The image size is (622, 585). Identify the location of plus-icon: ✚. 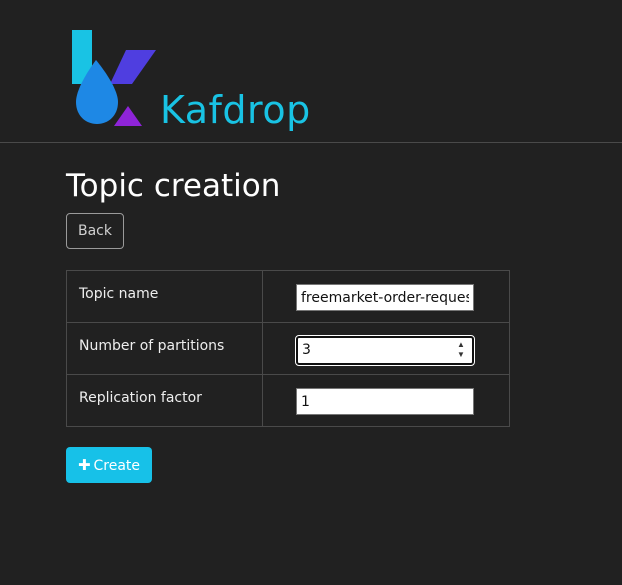
(84, 465).